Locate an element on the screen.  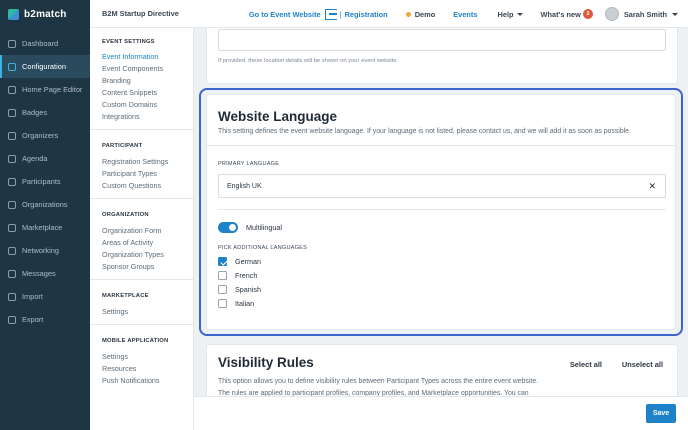
sidebar-item-label: Configuration is located at coordinates (44, 66).